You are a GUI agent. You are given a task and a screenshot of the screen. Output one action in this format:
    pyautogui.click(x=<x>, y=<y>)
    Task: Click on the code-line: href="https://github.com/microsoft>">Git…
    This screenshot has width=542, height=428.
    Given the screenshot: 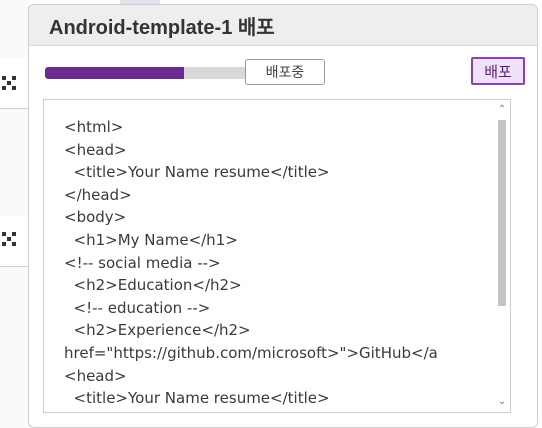 What is the action you would take?
    pyautogui.click(x=251, y=352)
    